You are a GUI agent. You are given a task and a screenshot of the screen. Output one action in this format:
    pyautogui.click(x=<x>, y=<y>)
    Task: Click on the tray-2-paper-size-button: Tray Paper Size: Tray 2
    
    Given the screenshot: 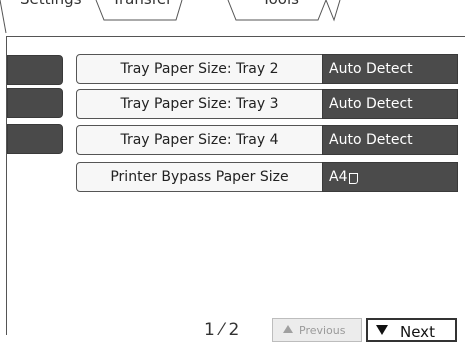 What is the action you would take?
    pyautogui.click(x=199, y=69)
    